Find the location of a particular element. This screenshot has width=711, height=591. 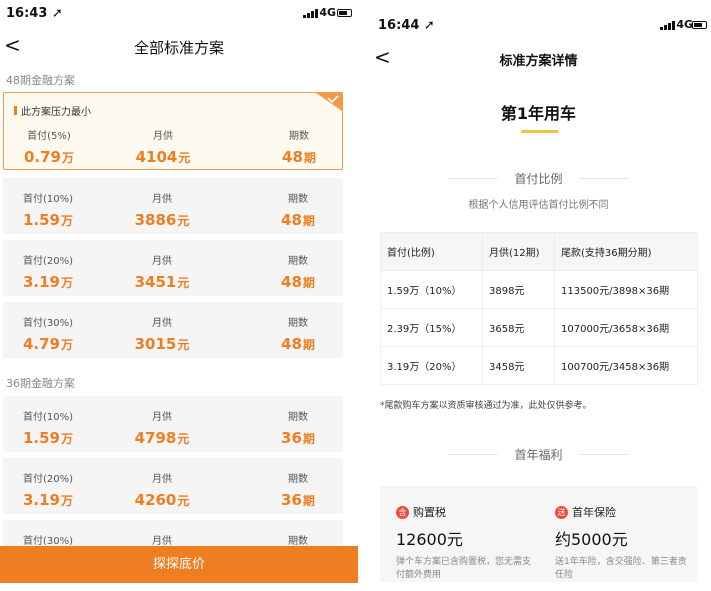

monthly-col: 月供 3015元 is located at coordinates (162, 335).